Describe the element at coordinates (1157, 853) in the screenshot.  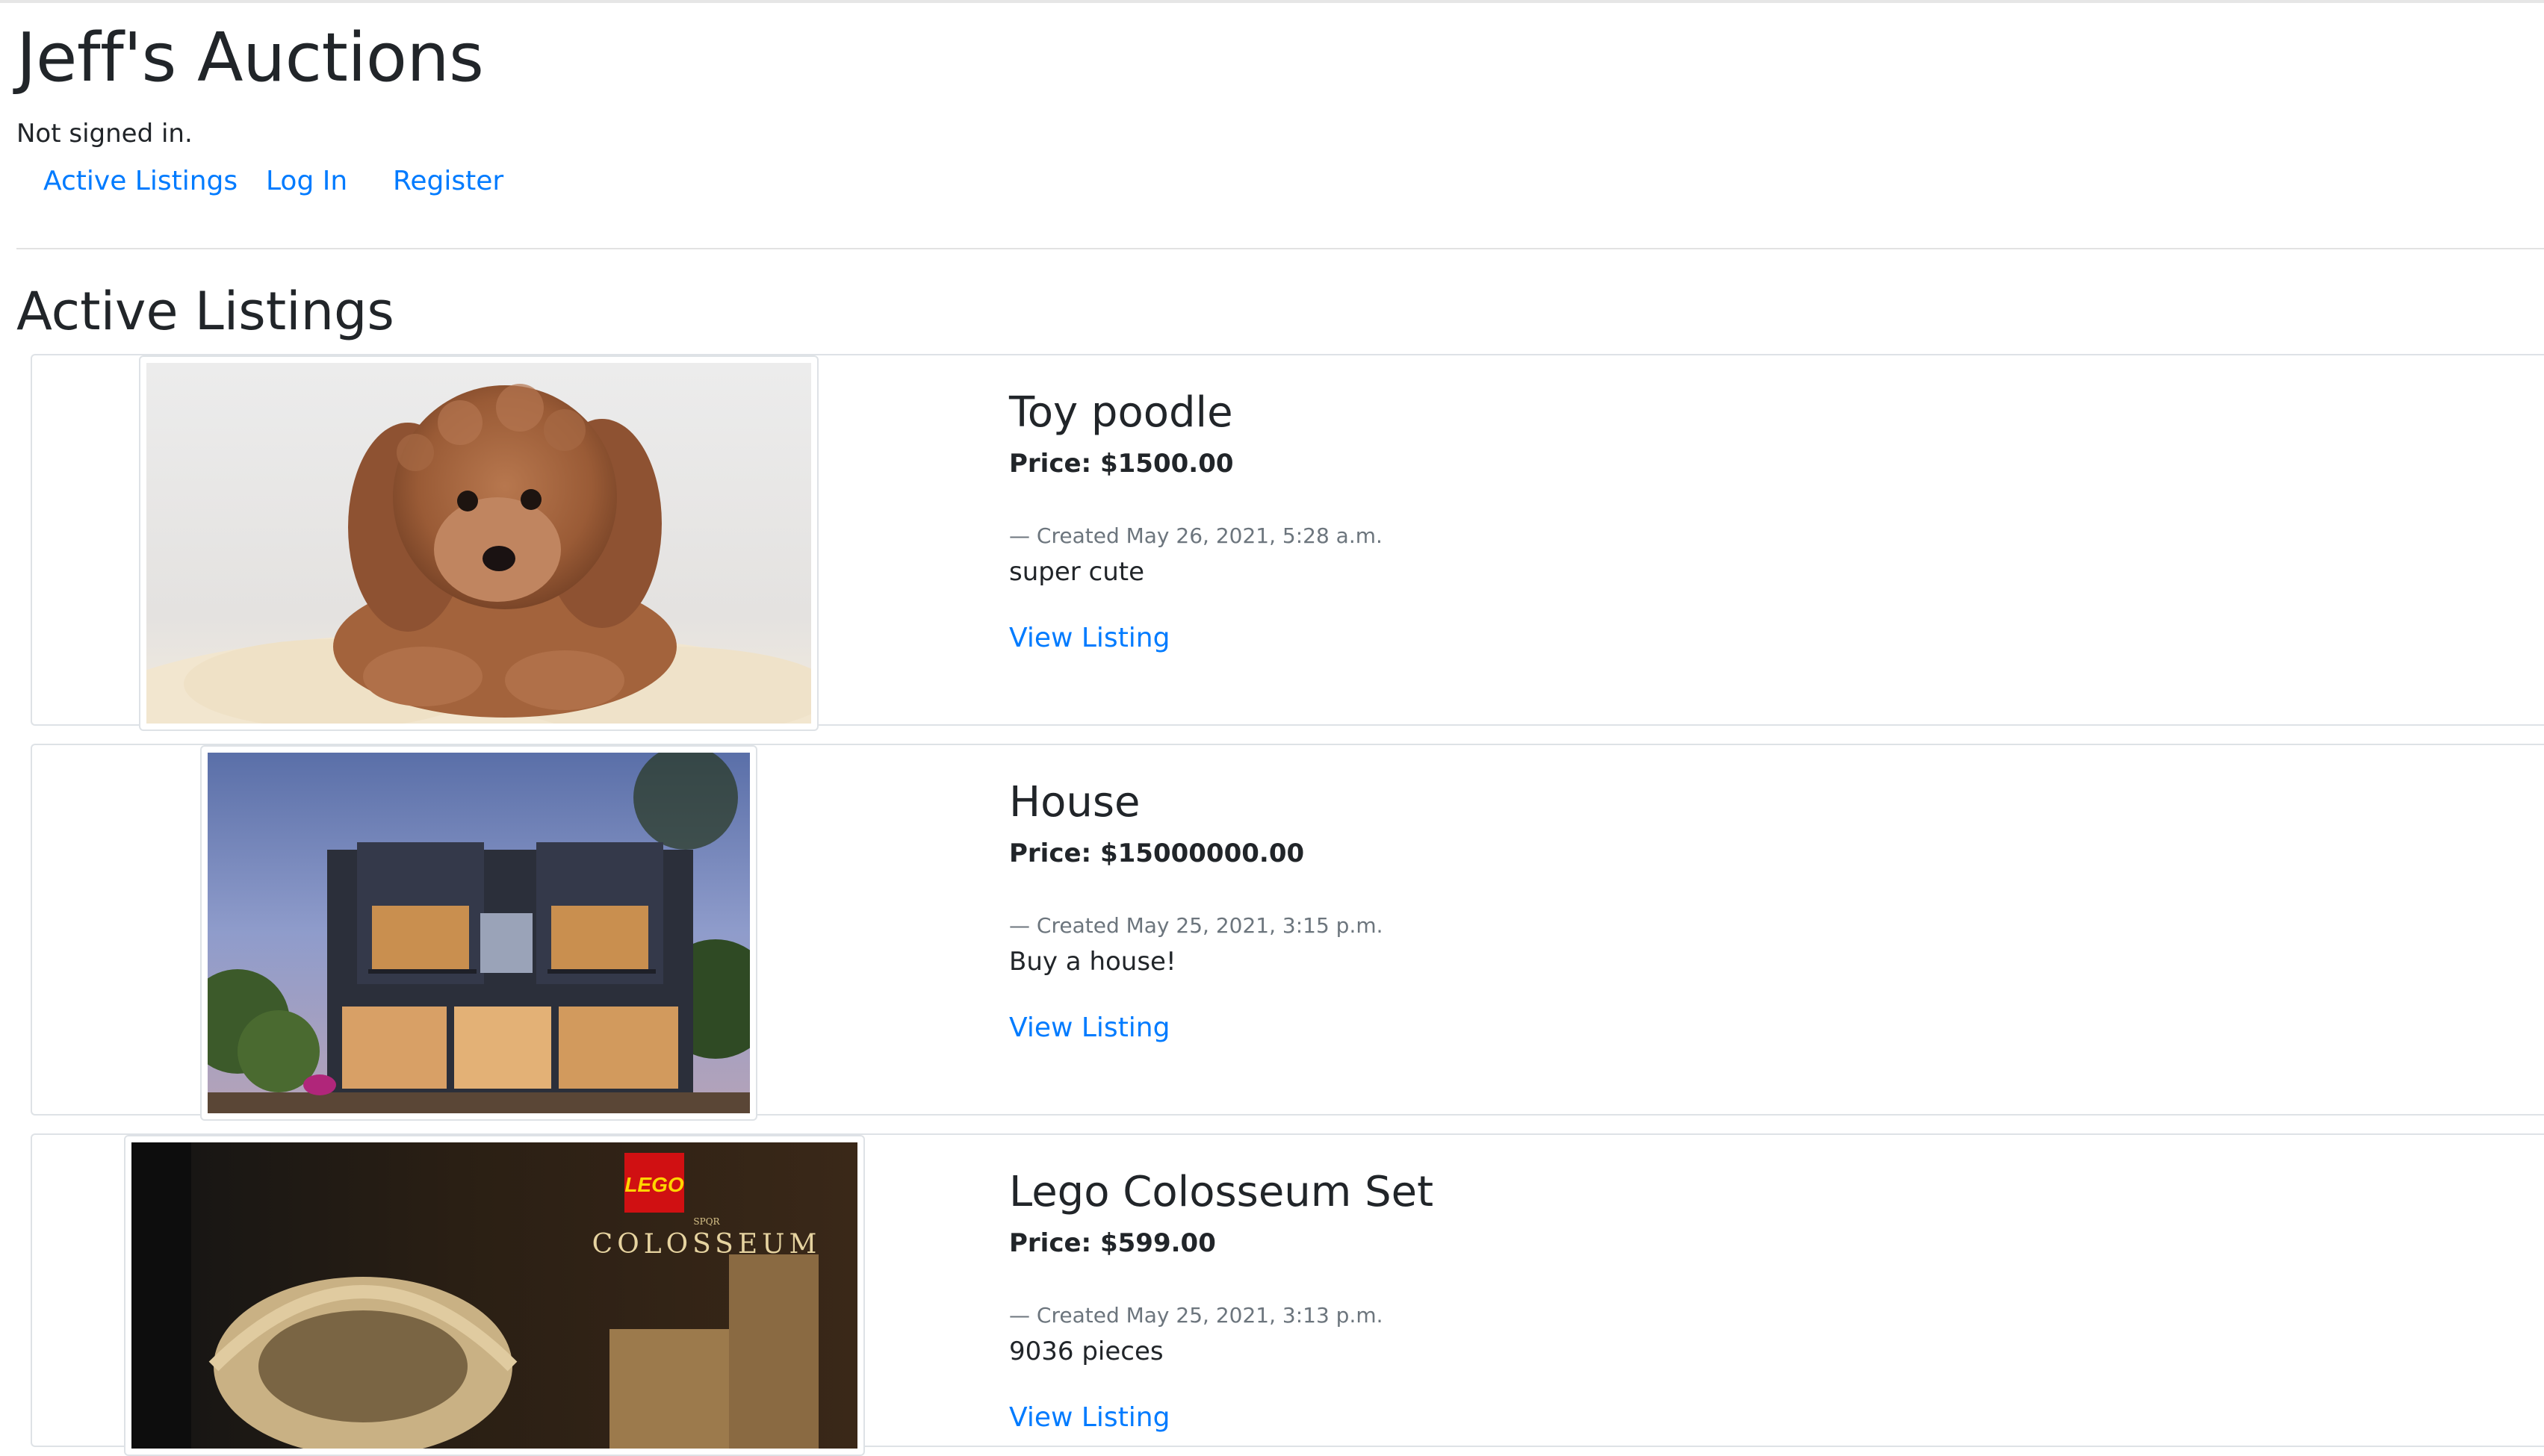
I see `listing-price: Price: $15000000.00` at that location.